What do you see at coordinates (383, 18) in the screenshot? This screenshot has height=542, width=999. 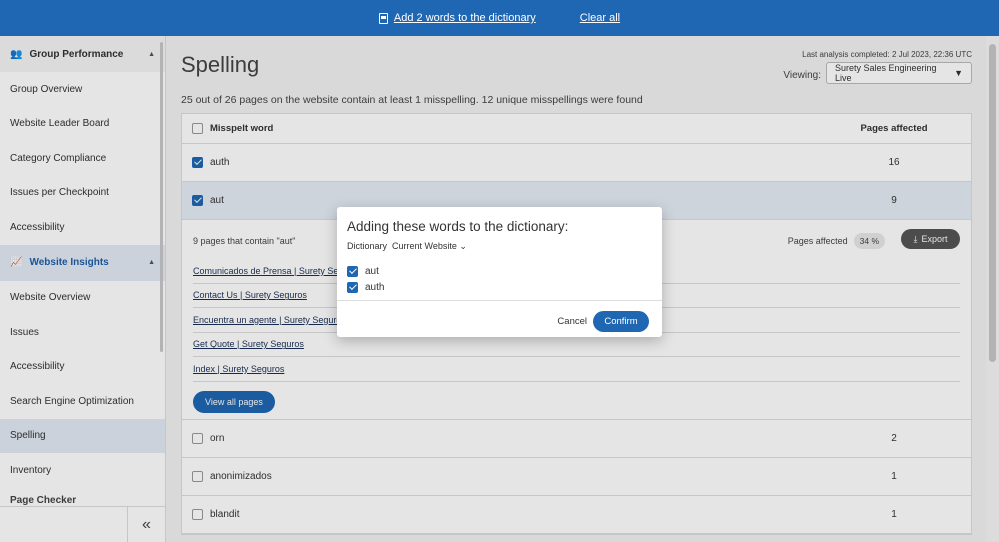 I see `book-icon` at bounding box center [383, 18].